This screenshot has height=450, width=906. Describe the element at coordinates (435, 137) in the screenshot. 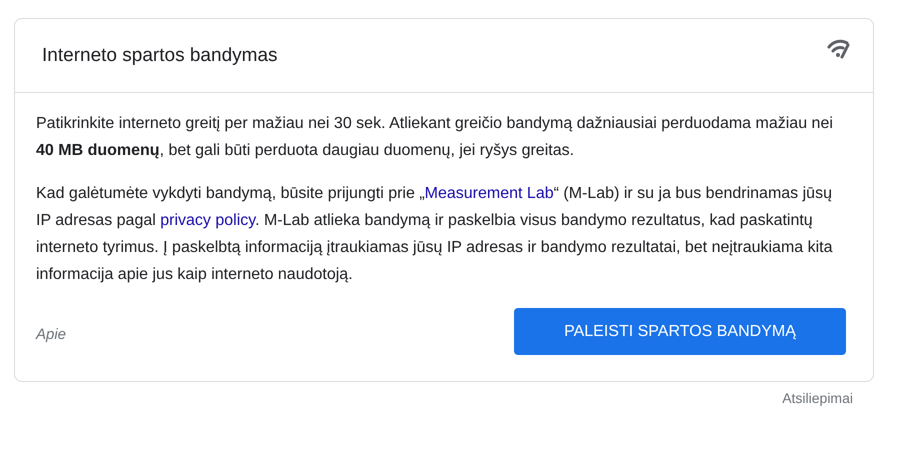

I see `paragraph: Patikrinkite interneto greitį per mažiau nei 30 sek. Atliekant greičio bandymą dažniausiai perduodama mažiau nei 40 MB duomenų, bet gali būti perduota daugiau duomenų, jei ryšys greitas.` at that location.